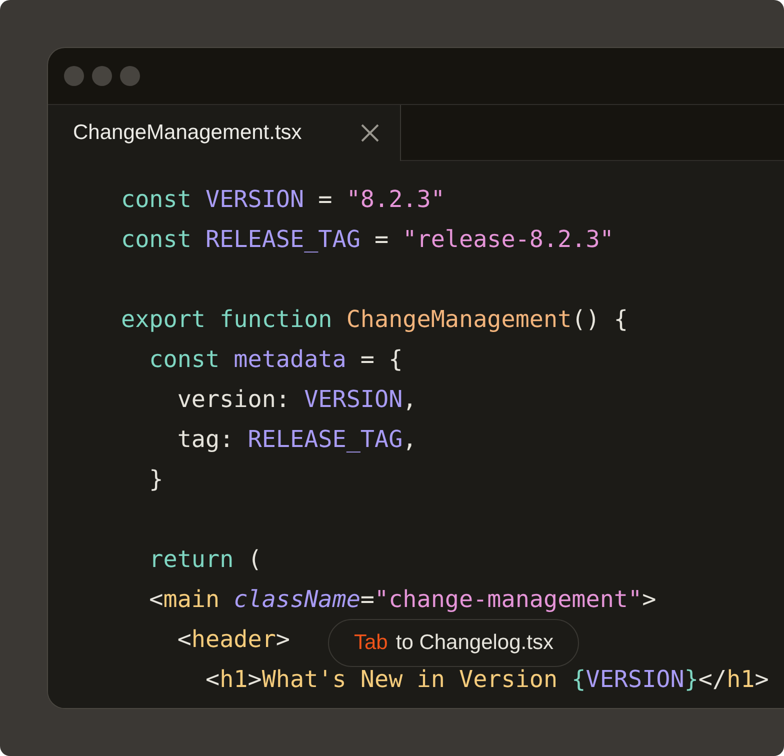 Image resolution: width=784 pixels, height=756 pixels. What do you see at coordinates (156, 479) in the screenshot?
I see `code-line: }` at bounding box center [156, 479].